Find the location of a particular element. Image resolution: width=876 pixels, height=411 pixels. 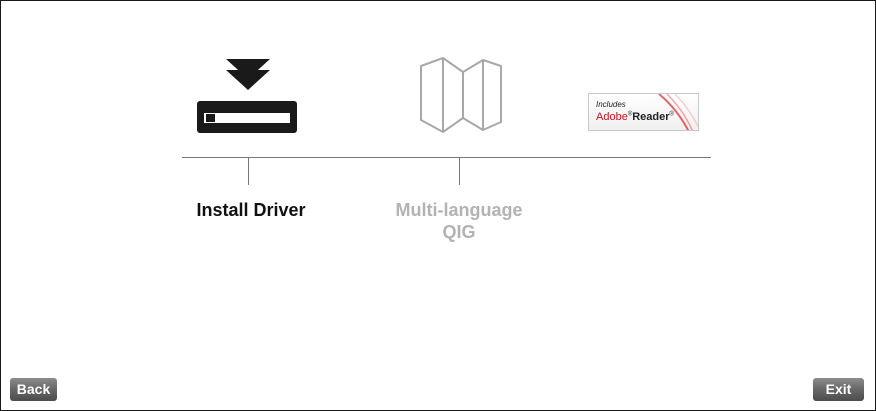

adobe-reader-badge: Includes Adobe®Reader® is located at coordinates (643, 112).